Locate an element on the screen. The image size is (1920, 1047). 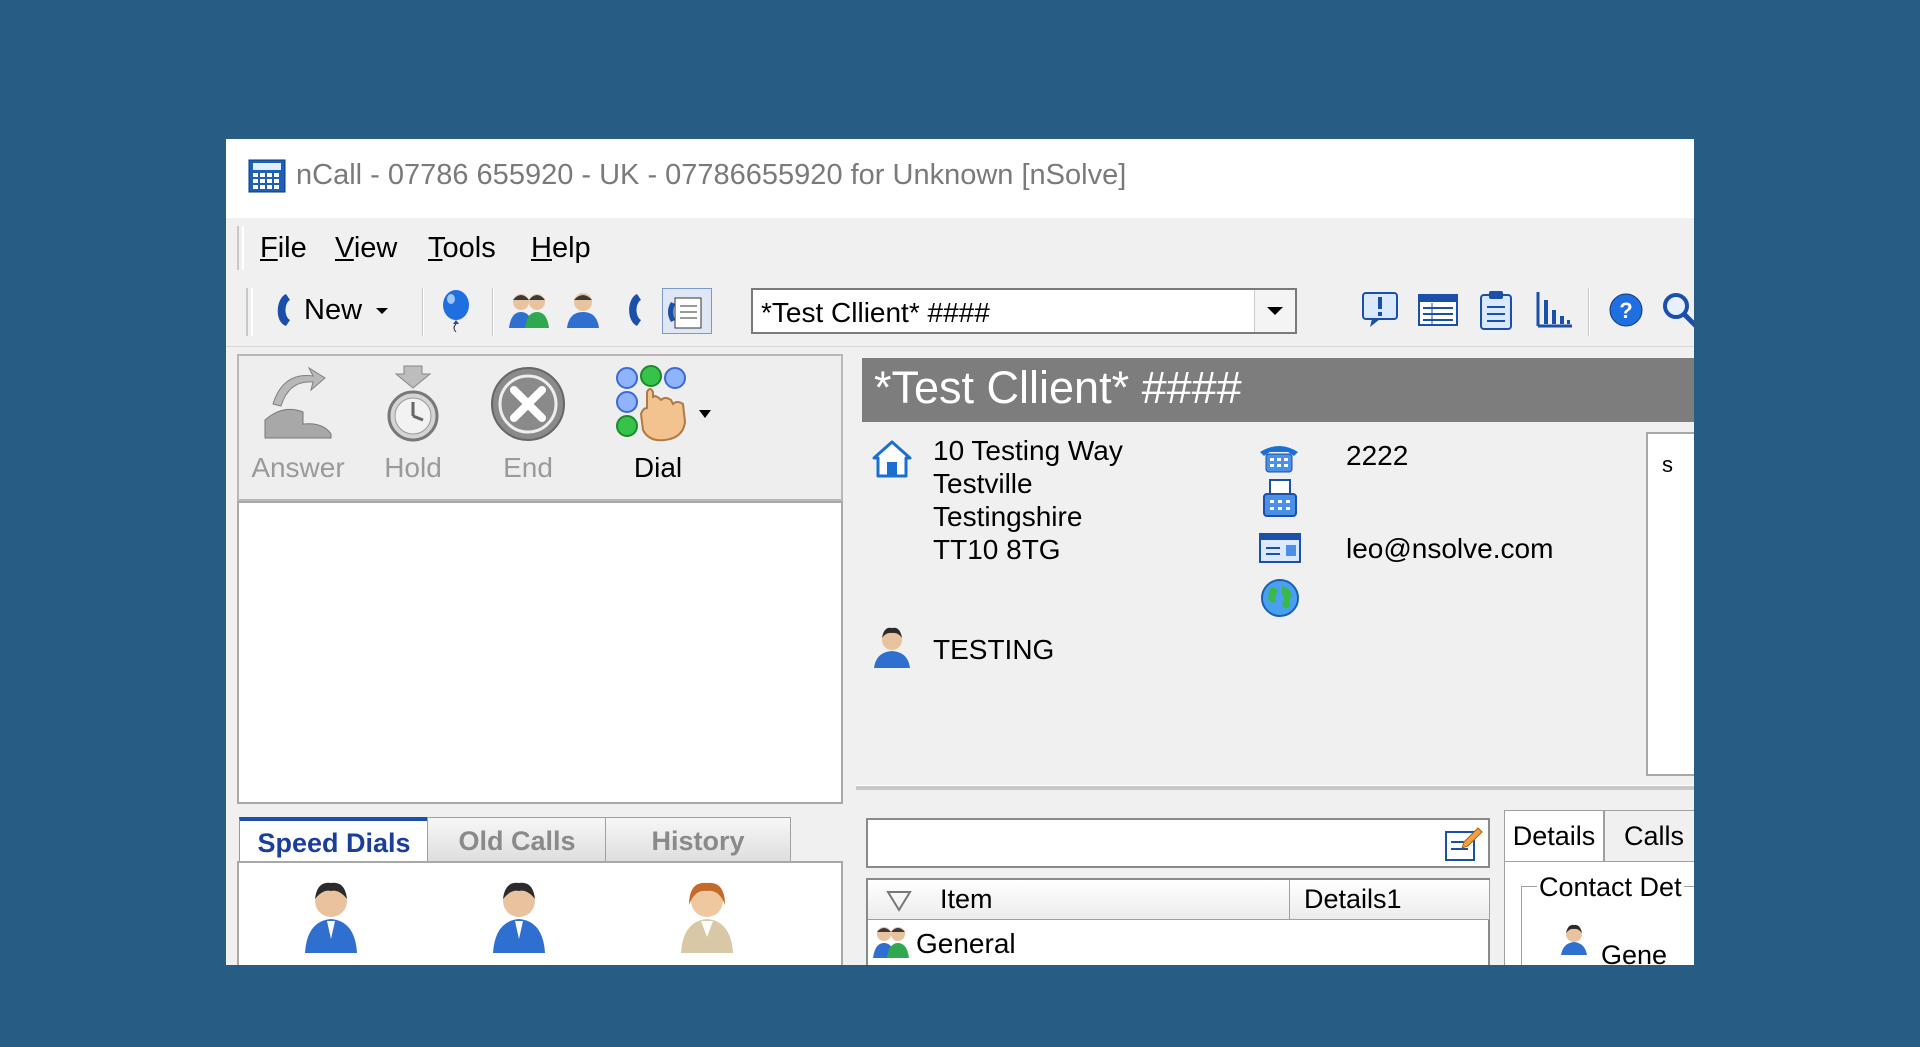
search-button is located at coordinates (1676, 310).